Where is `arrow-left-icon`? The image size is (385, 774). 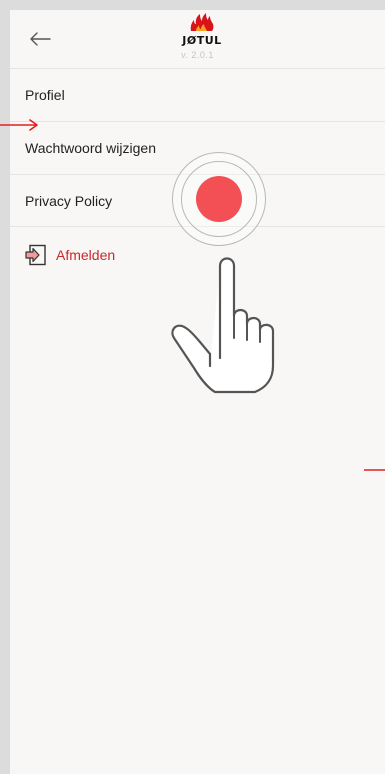
arrow-left-icon is located at coordinates (40, 39).